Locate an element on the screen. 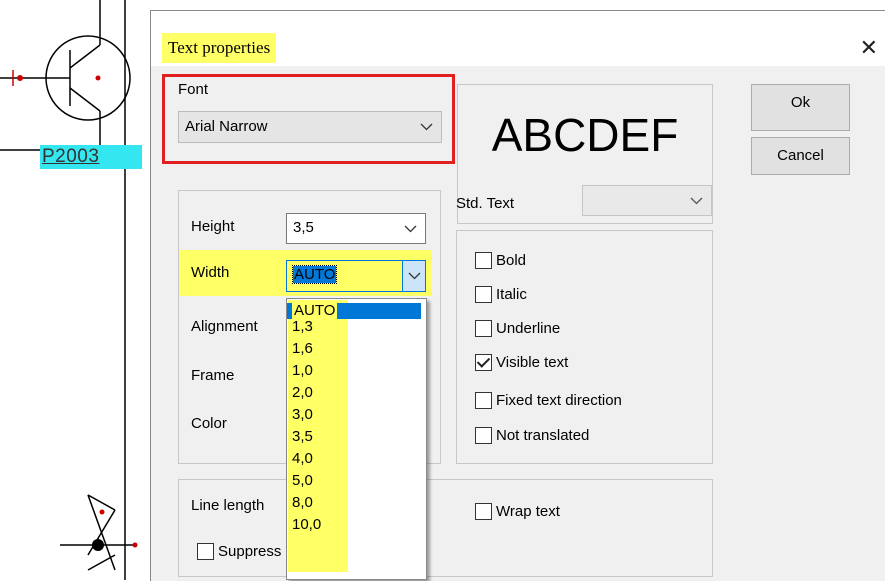  dropdown-option: 10,0 is located at coordinates (304, 525).